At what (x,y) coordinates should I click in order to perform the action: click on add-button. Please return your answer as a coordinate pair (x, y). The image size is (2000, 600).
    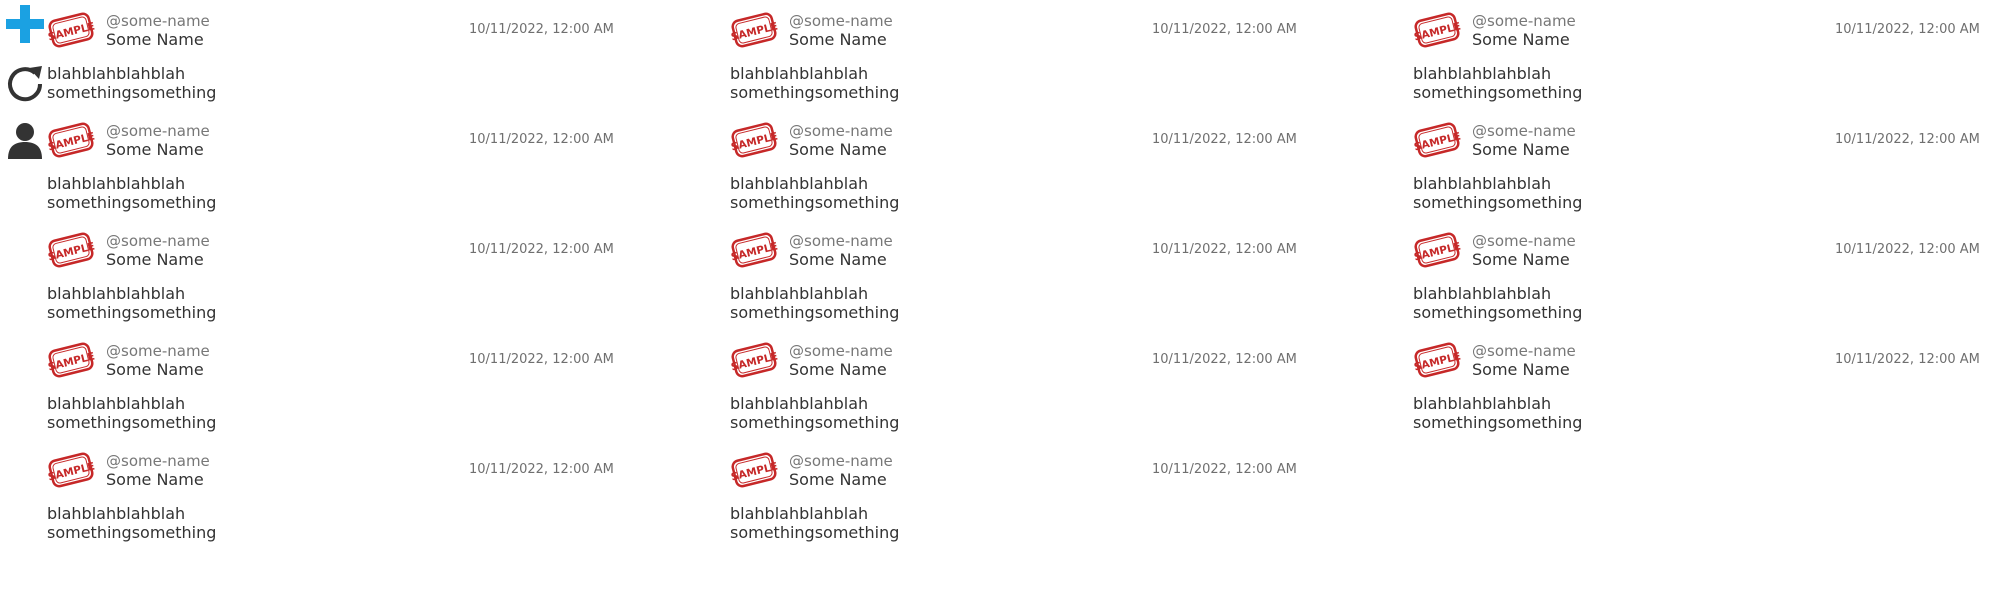
    Looking at the image, I should click on (25, 24).